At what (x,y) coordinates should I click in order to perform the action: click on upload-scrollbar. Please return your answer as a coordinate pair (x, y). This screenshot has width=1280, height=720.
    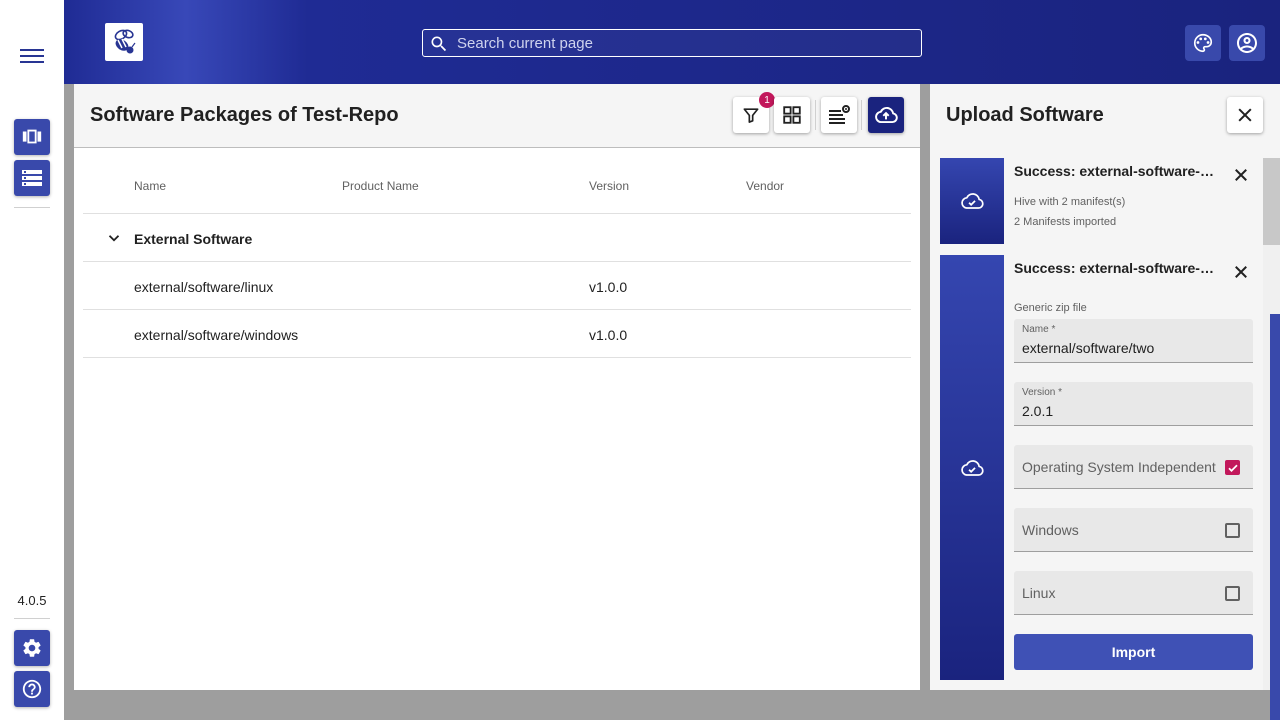
    Looking at the image, I should click on (1271, 439).